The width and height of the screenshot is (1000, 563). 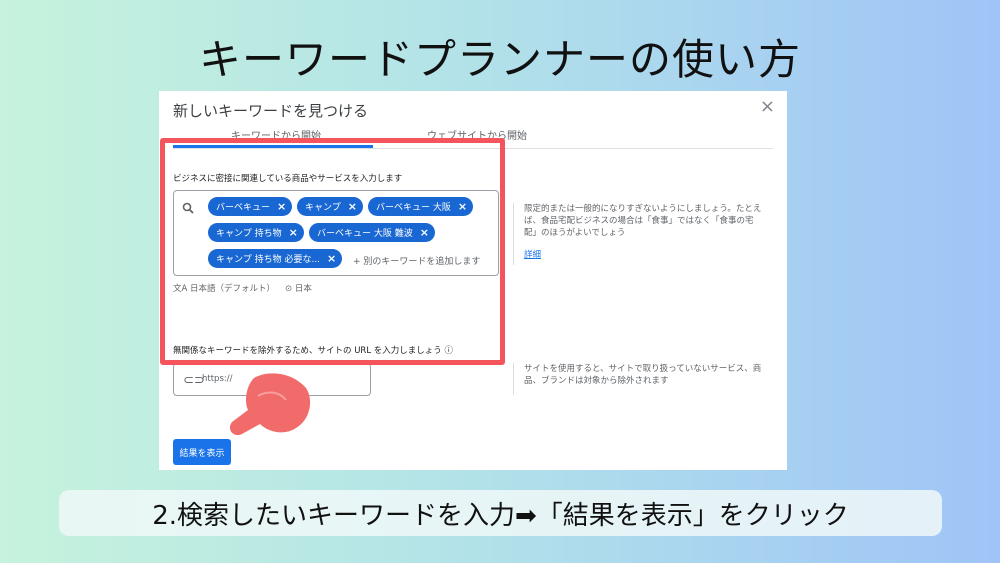 What do you see at coordinates (767, 106) in the screenshot?
I see `close-icon: ×` at bounding box center [767, 106].